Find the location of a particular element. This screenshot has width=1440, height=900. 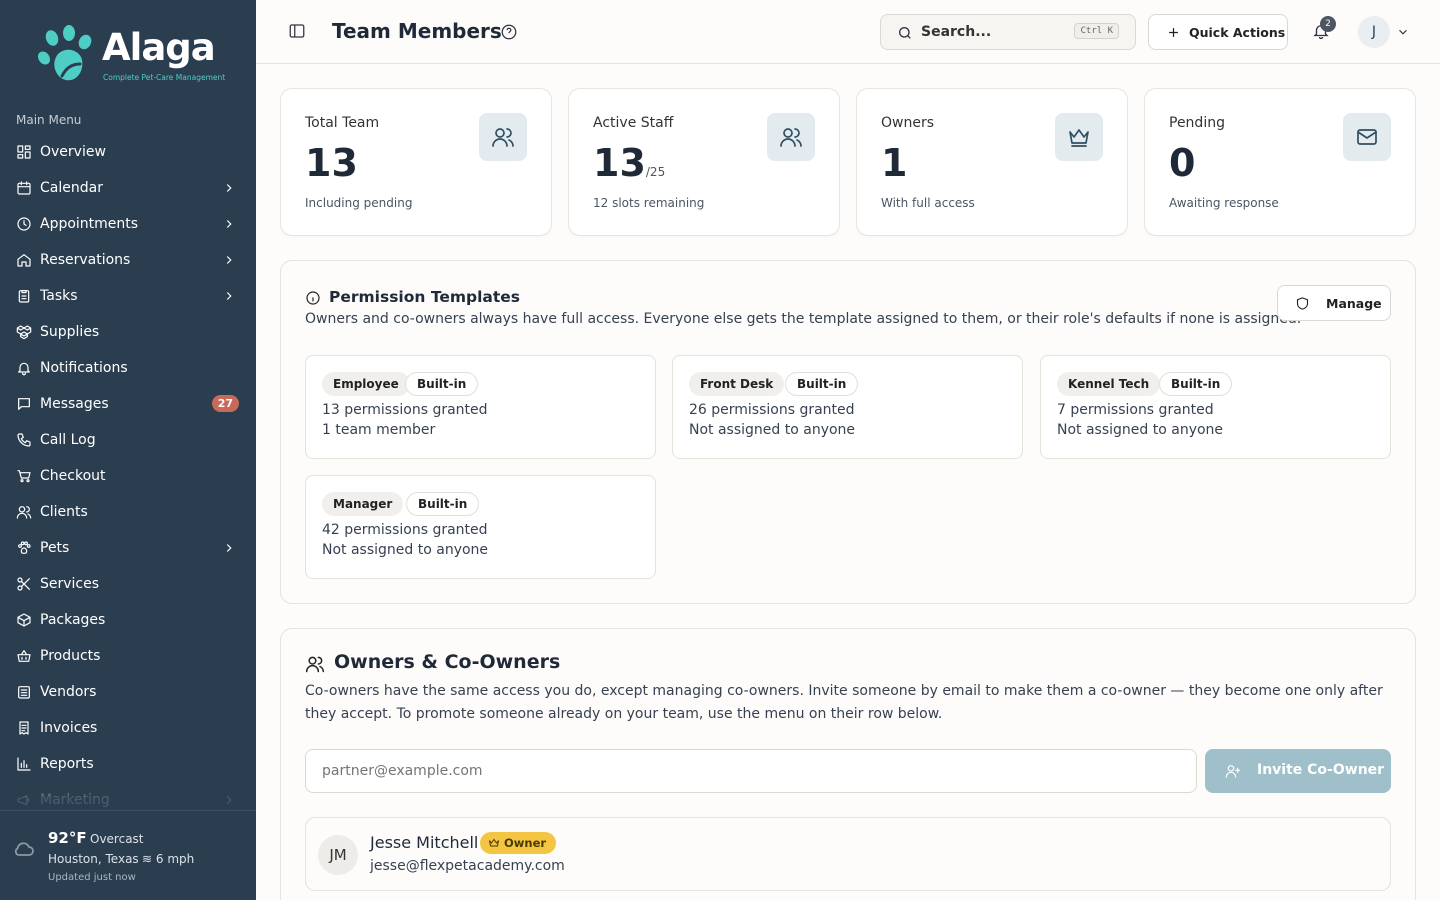

section-title: Owners & Co-Owners is located at coordinates (447, 662).